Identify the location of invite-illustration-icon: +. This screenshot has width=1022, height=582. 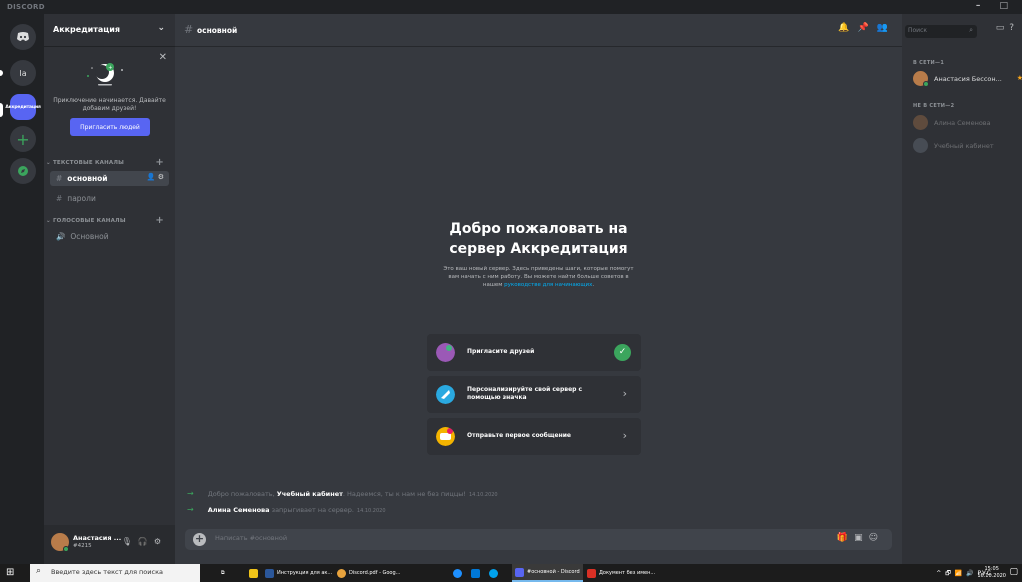
(105, 74).